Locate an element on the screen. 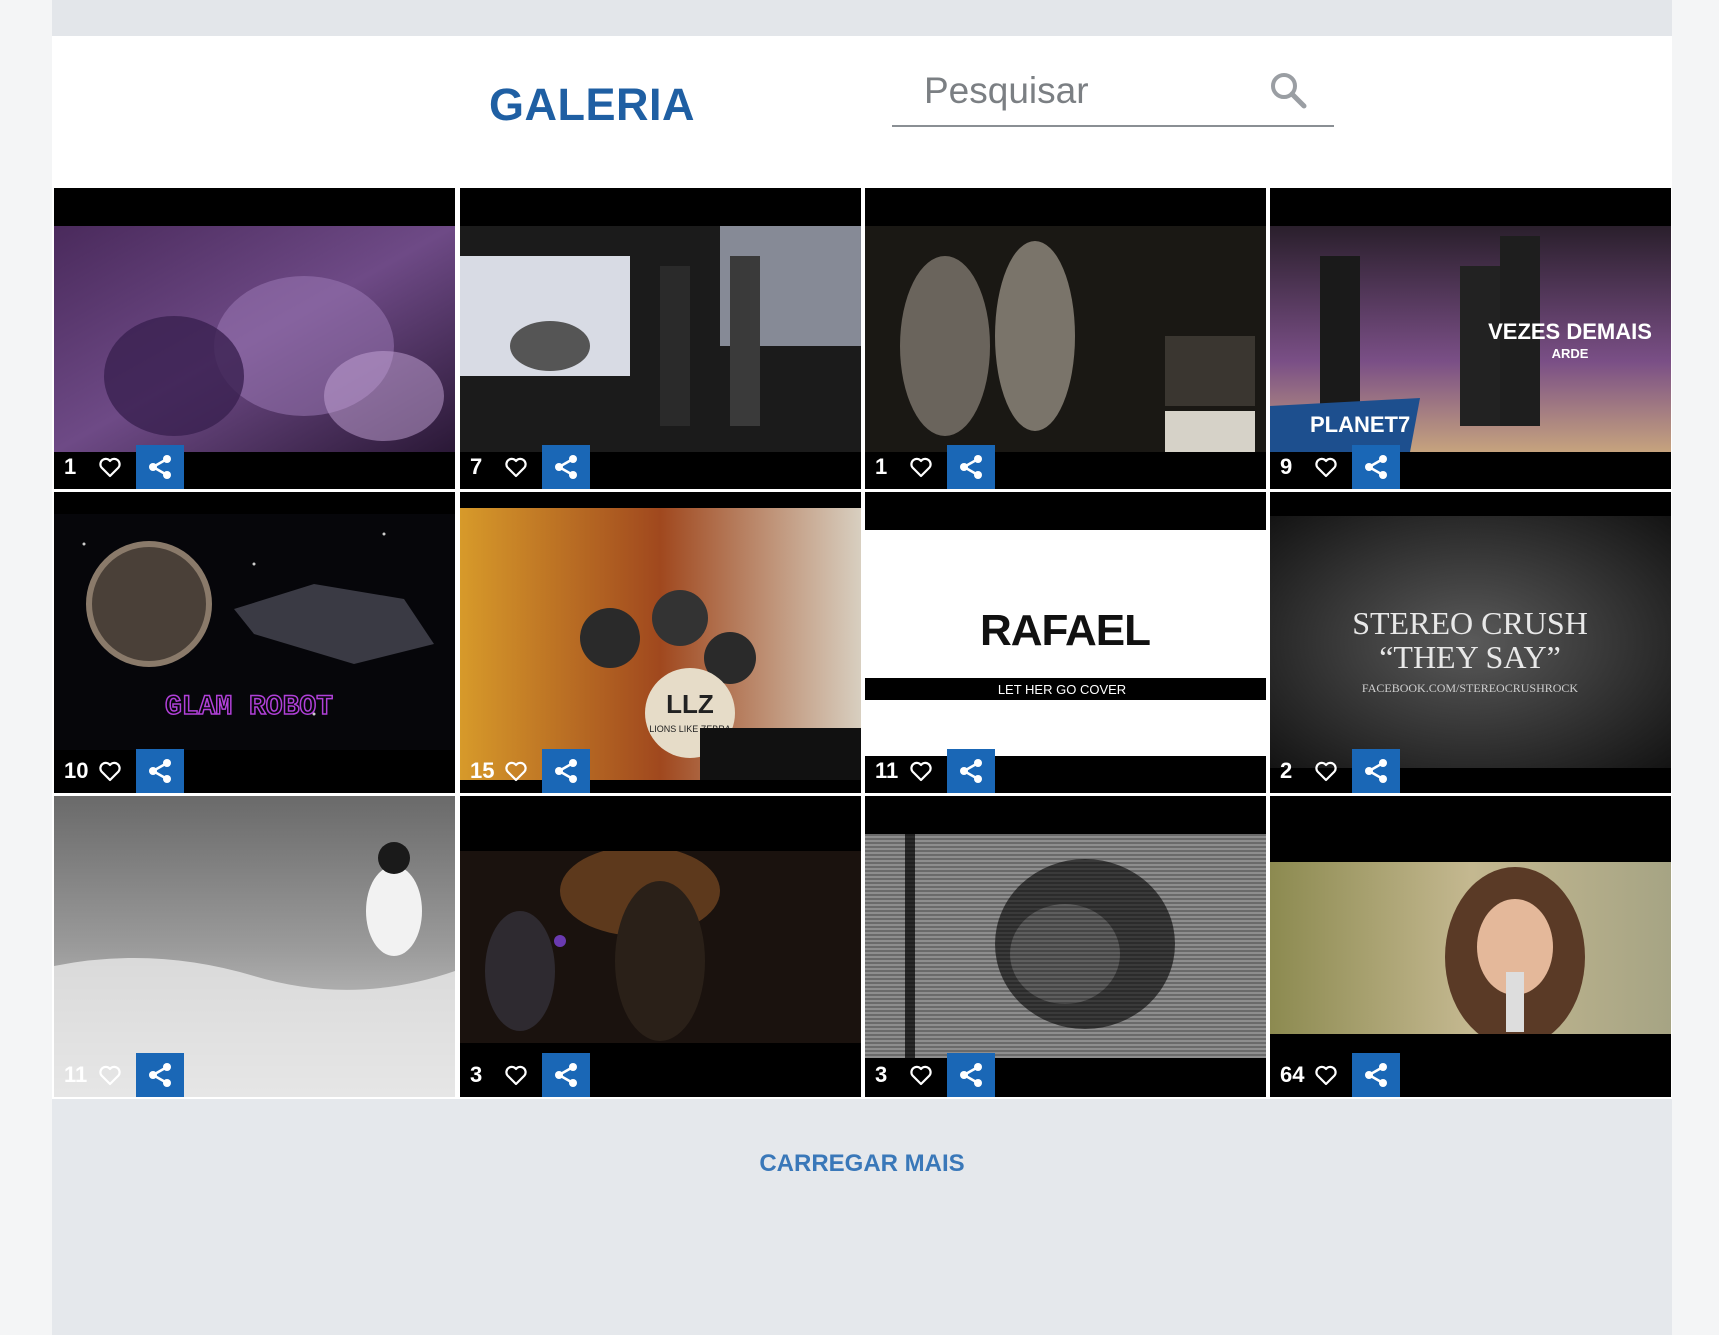 This screenshot has height=1335, width=1719. like-count: 9 is located at coordinates (1286, 466).